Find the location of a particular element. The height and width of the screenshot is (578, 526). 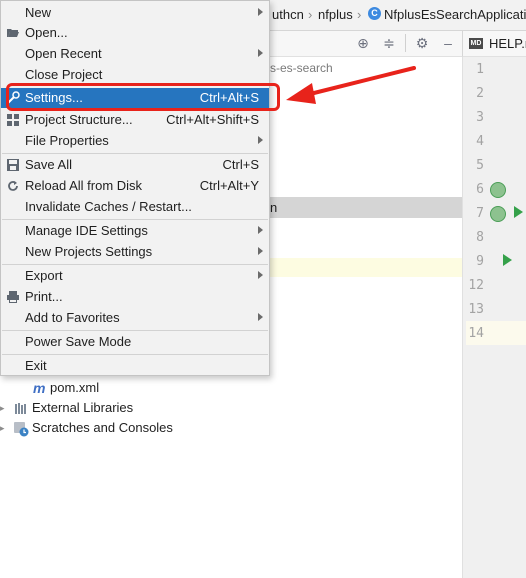

menu-item-reload-all: Reload All from Disk Ctrl+Alt+Y is located at coordinates (135, 186).